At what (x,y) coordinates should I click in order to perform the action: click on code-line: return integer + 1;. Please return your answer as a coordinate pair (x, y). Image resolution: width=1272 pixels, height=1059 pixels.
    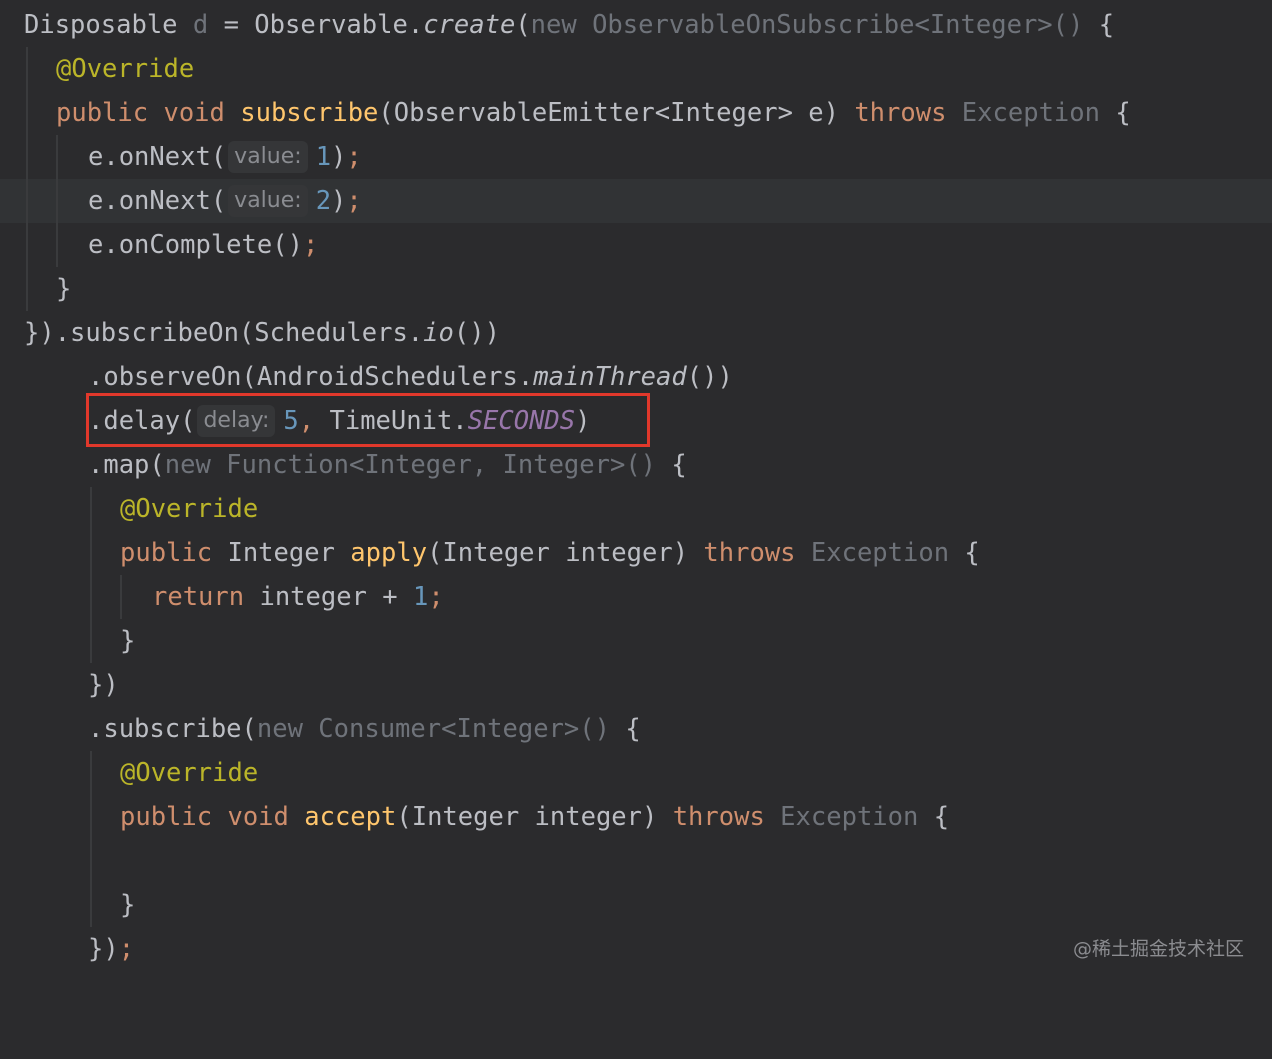
    Looking at the image, I should click on (636, 597).